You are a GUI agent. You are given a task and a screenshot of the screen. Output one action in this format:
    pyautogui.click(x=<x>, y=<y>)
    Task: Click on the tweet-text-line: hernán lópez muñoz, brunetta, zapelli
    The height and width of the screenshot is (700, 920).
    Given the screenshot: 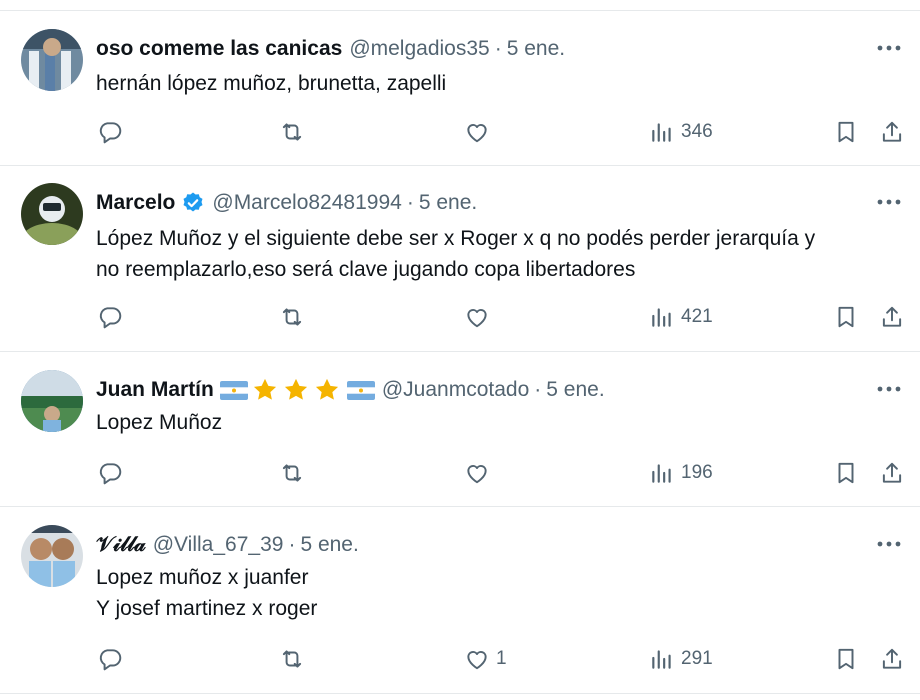 What is the action you would take?
    pyautogui.click(x=271, y=83)
    